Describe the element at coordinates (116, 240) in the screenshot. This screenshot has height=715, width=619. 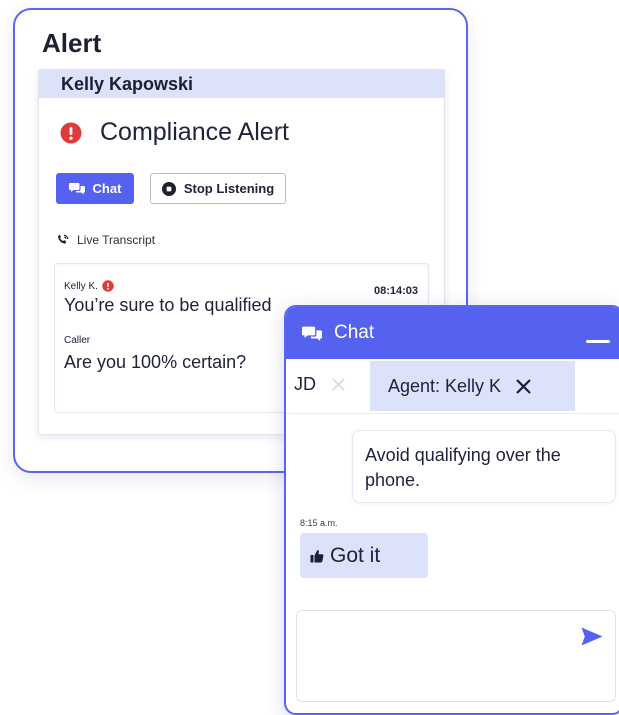
I see `live-transcript-label: Live Transcript` at that location.